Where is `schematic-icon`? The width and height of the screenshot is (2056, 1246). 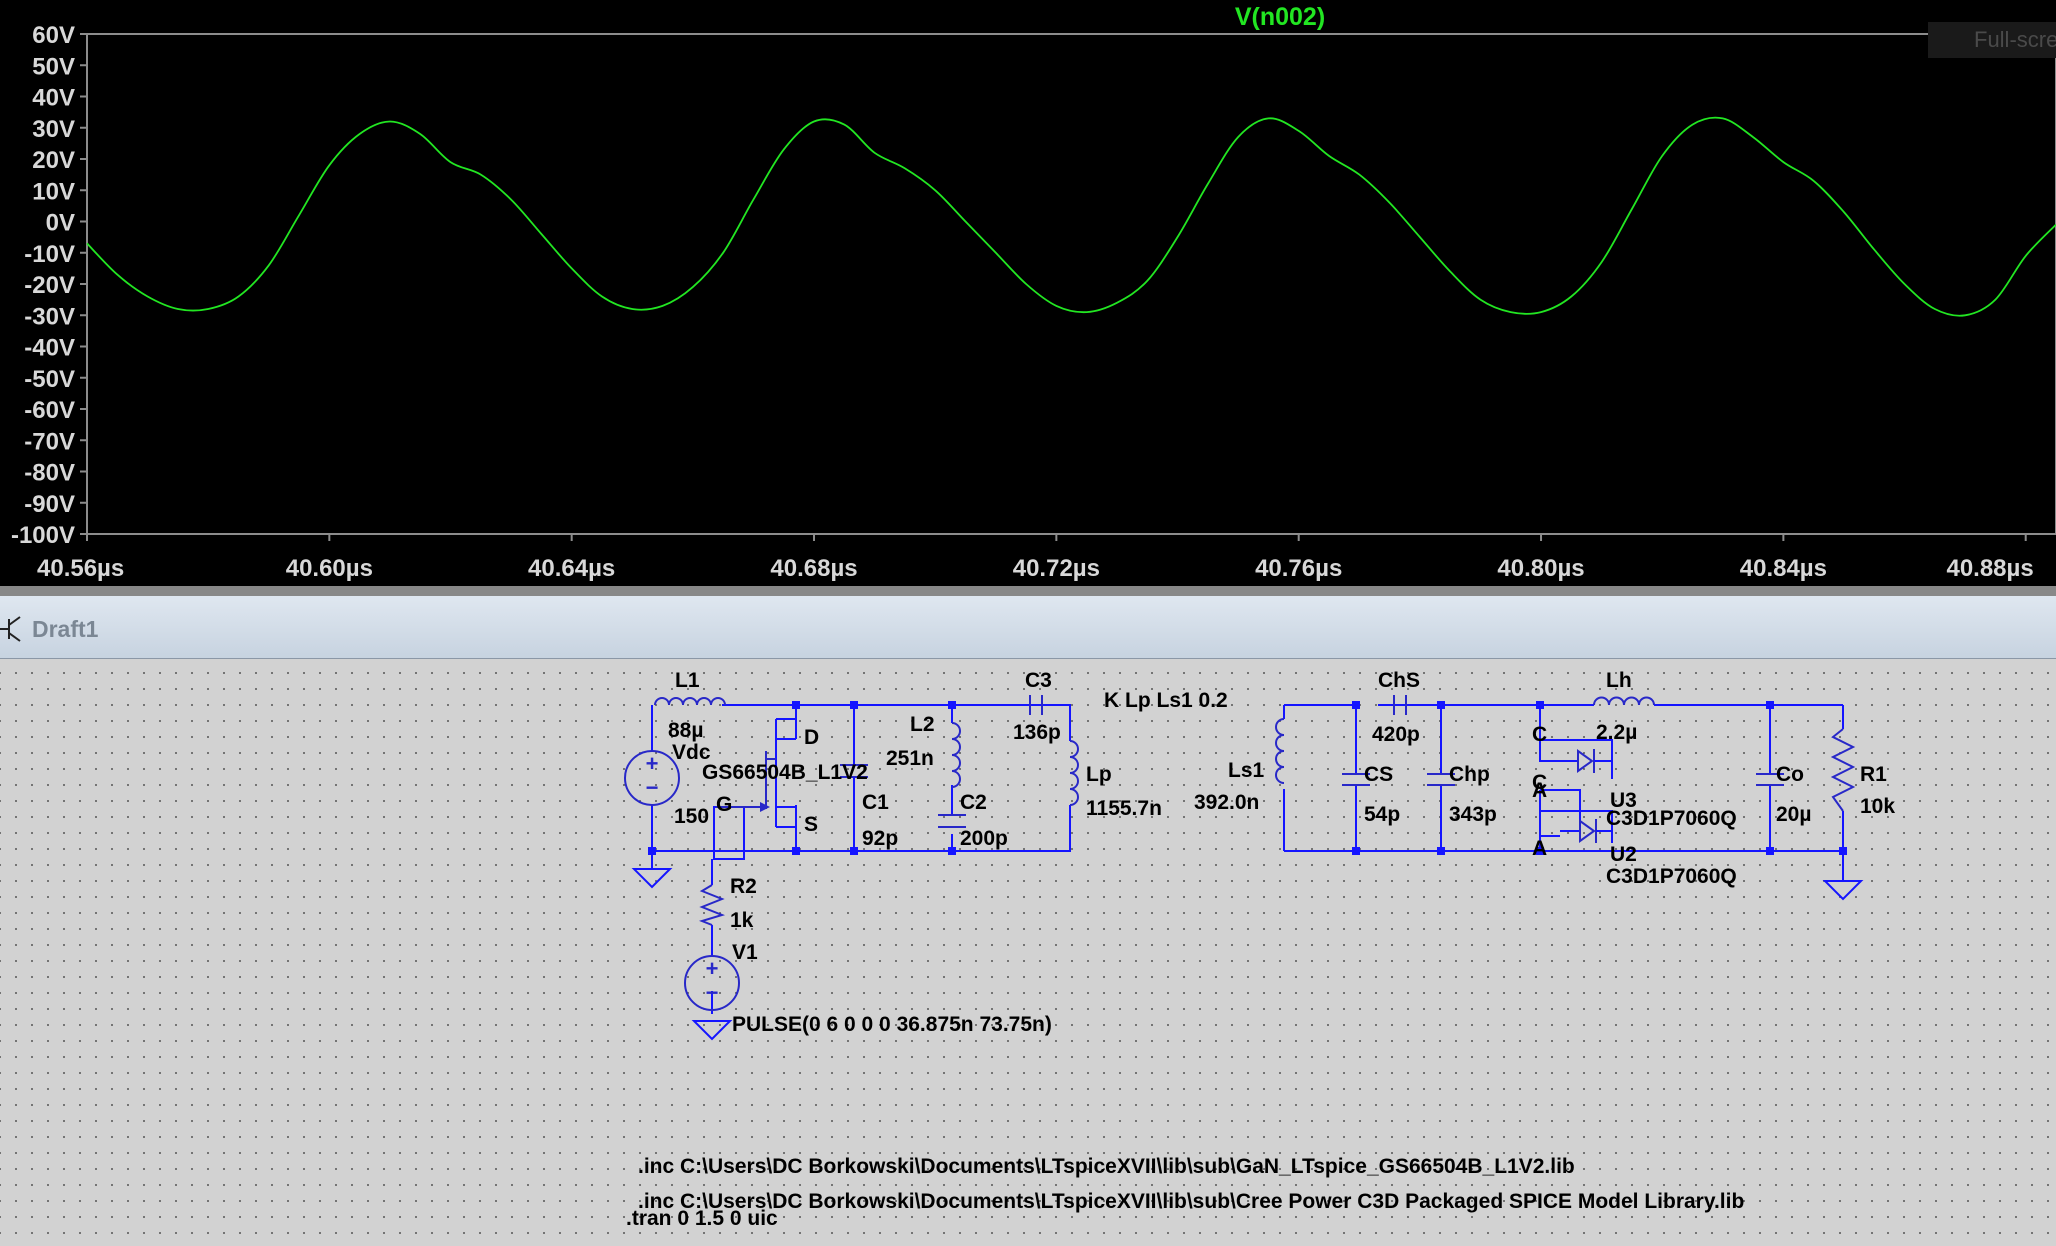 schematic-icon is located at coordinates (10, 629).